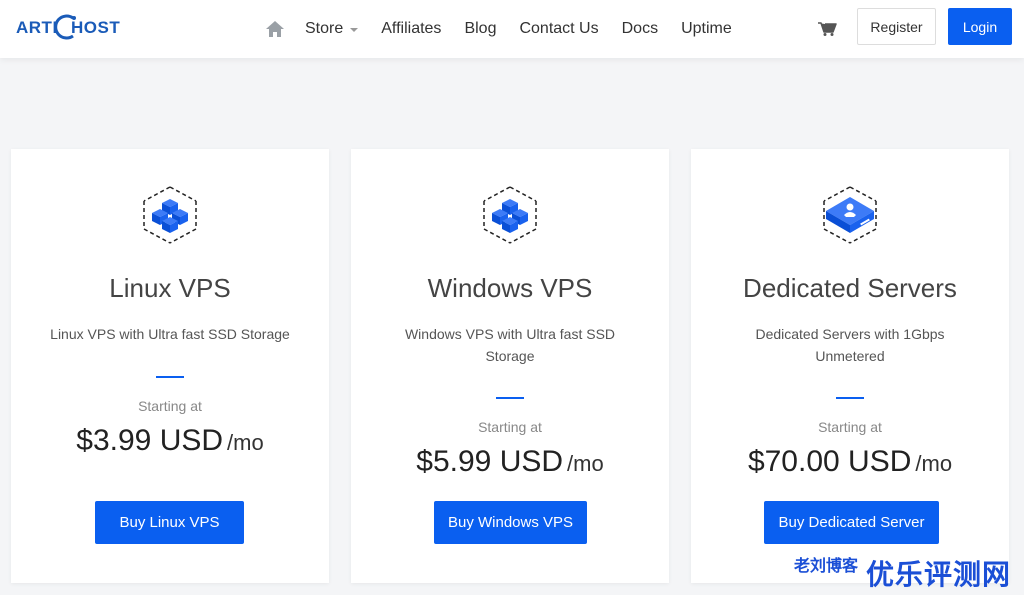 The image size is (1024, 595). What do you see at coordinates (706, 29) in the screenshot?
I see `nav-uptime: Uptime` at bounding box center [706, 29].